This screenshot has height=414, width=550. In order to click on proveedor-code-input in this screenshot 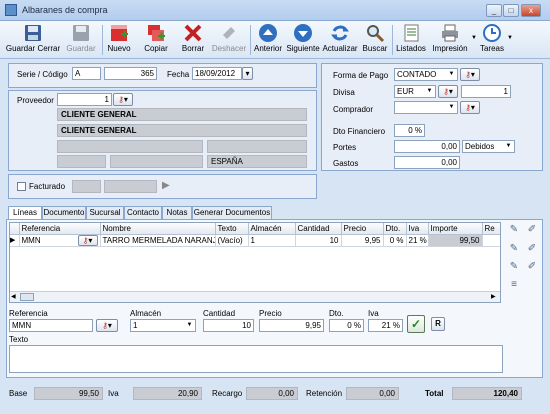, I will do `click(84, 99)`.